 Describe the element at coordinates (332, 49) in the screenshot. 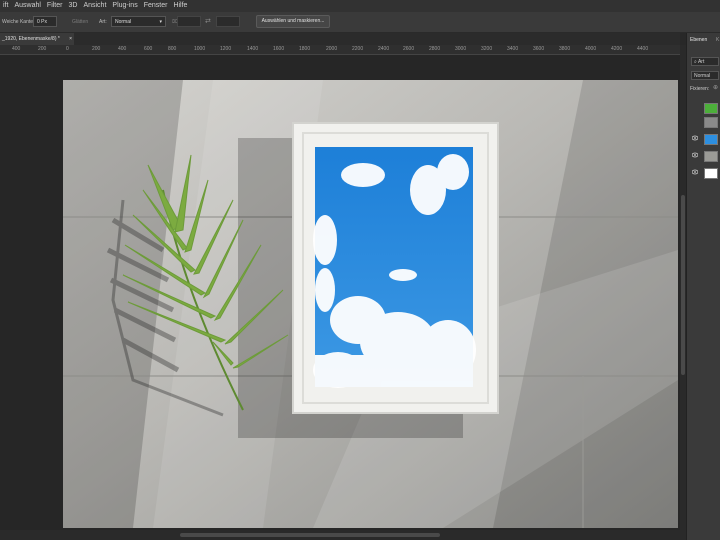

I see `ruler-label: 2000` at that location.